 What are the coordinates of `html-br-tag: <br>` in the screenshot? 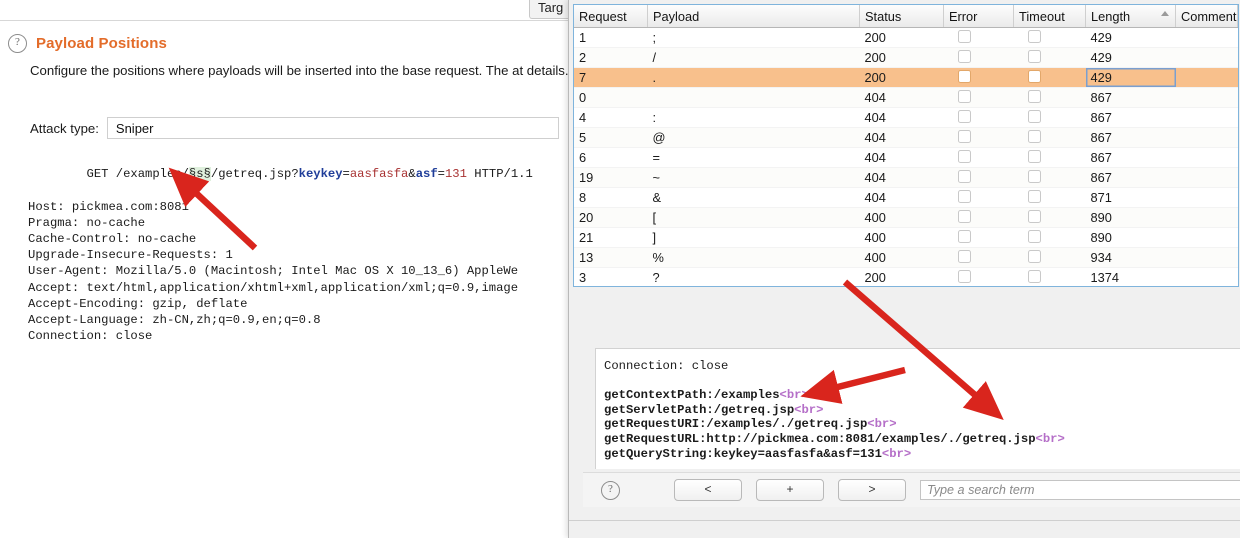 It's located at (882, 424).